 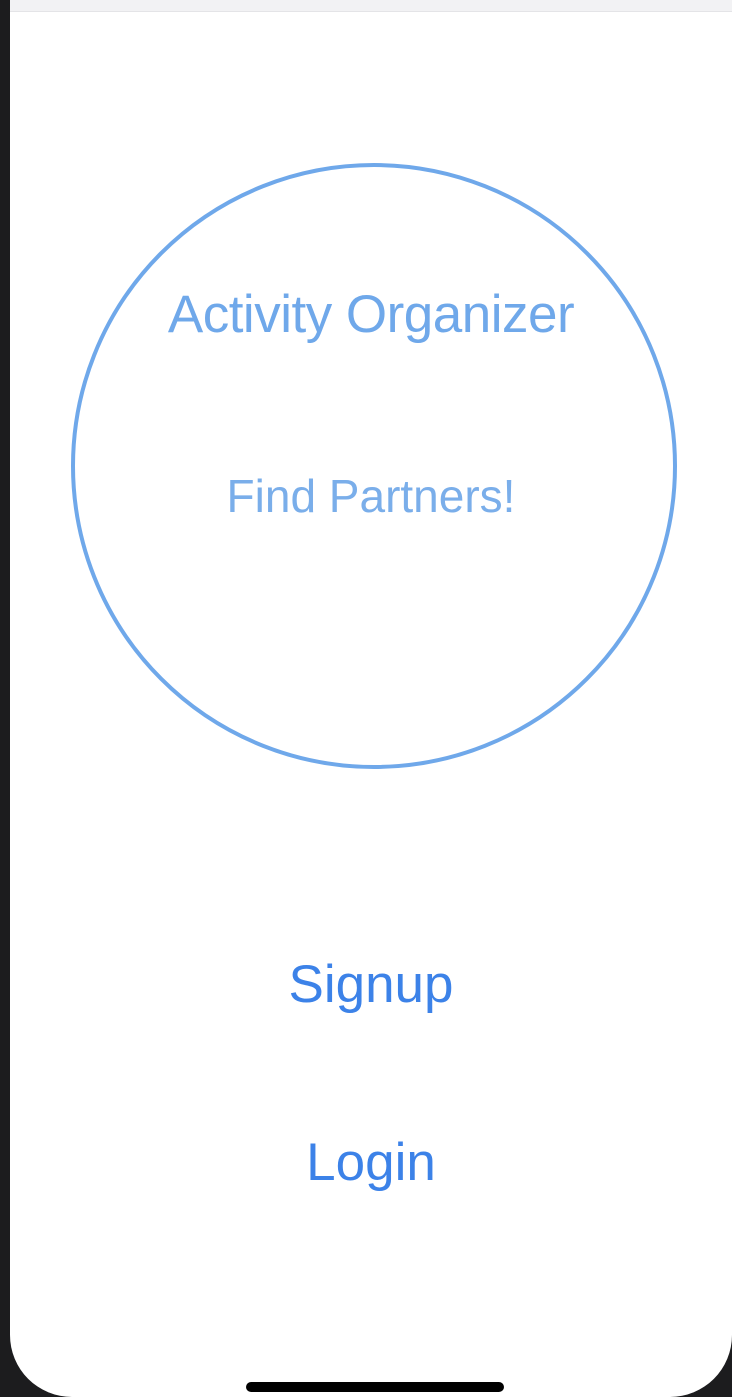 What do you see at coordinates (371, 496) in the screenshot?
I see `app-tagline: Find Partners!` at bounding box center [371, 496].